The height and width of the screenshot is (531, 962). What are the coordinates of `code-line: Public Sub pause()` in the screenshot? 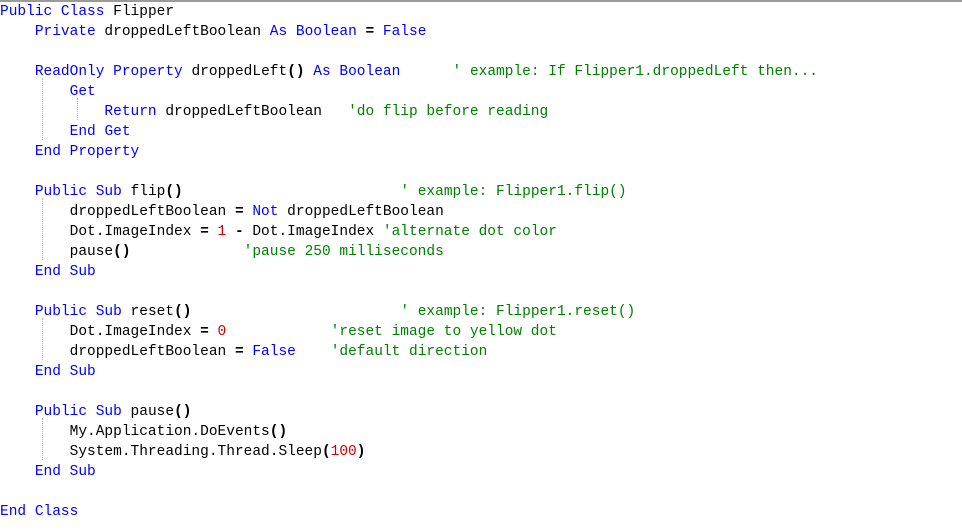 It's located at (481, 412).